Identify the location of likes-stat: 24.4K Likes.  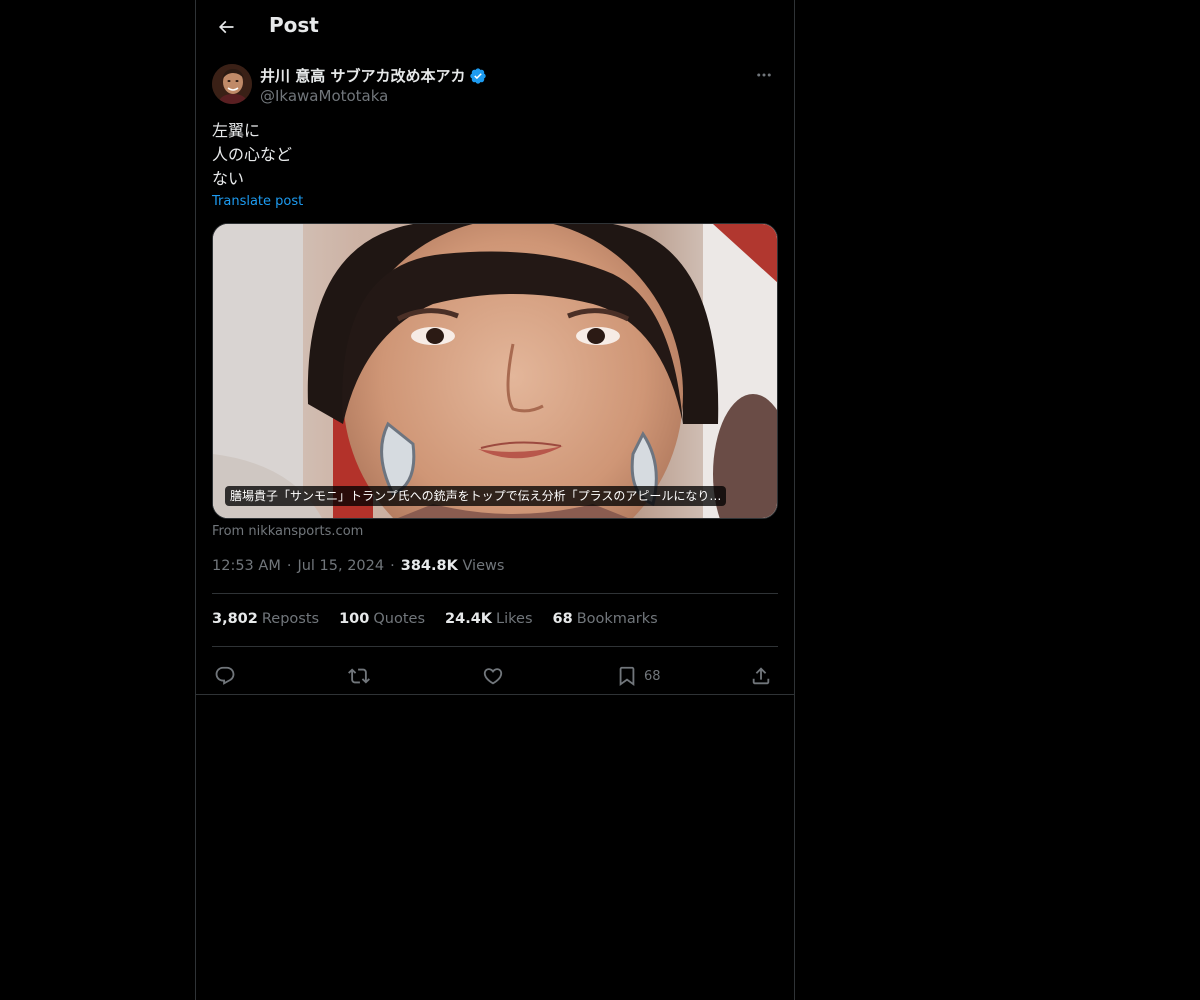
(488, 619).